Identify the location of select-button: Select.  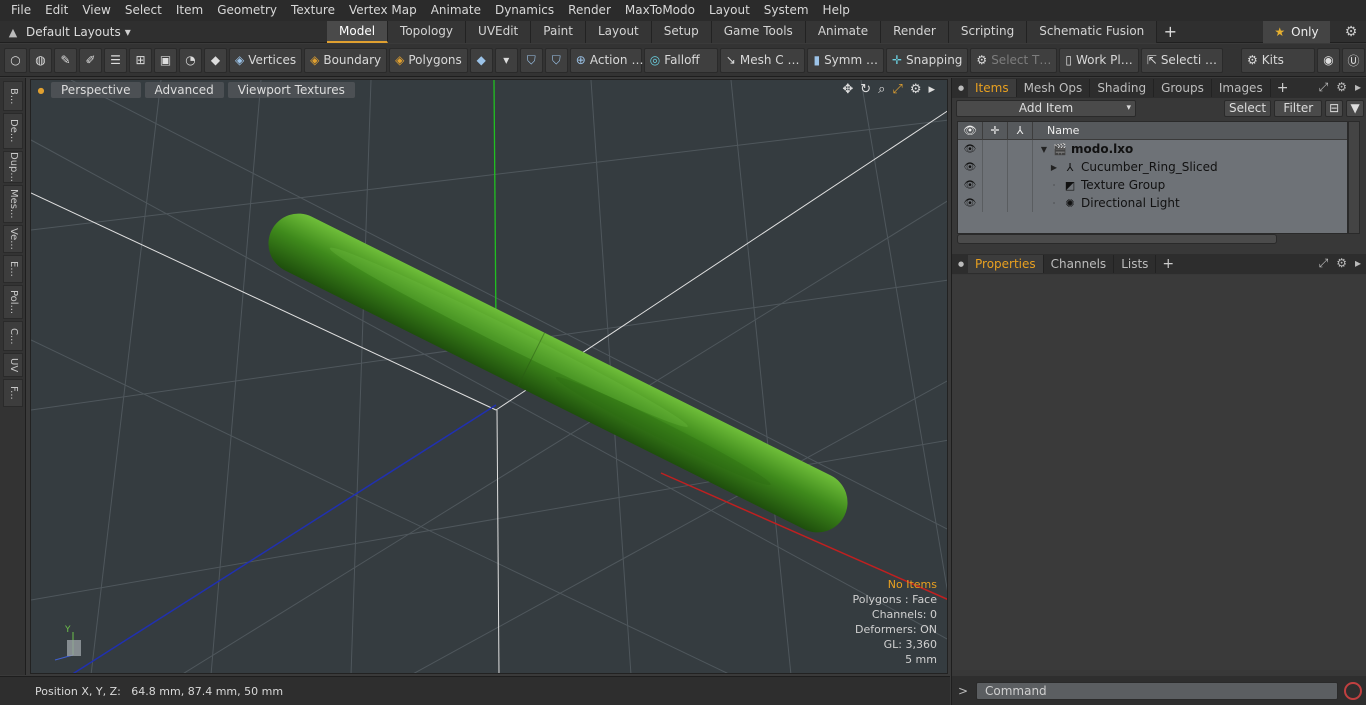
(1247, 108).